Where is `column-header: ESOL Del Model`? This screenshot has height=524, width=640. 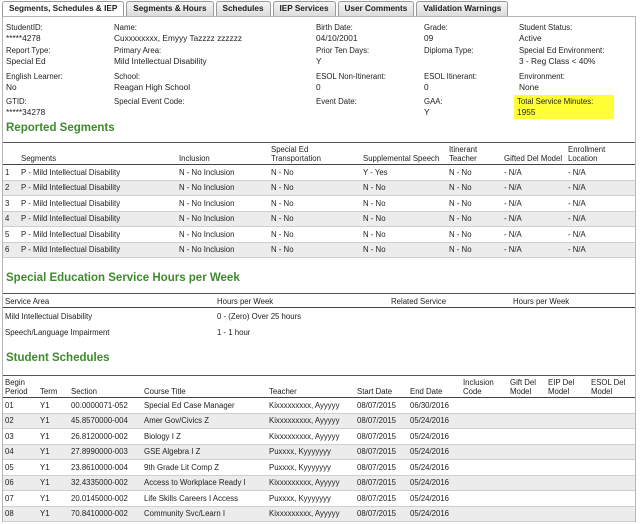
column-header: ESOL Del Model is located at coordinates (612, 386).